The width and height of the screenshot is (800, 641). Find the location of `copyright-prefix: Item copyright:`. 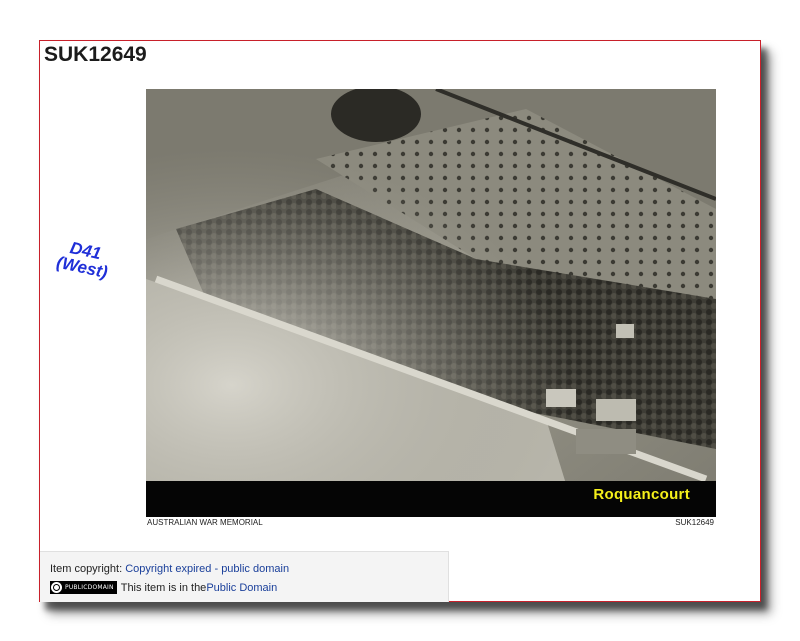

copyright-prefix: Item copyright: is located at coordinates (88, 569).